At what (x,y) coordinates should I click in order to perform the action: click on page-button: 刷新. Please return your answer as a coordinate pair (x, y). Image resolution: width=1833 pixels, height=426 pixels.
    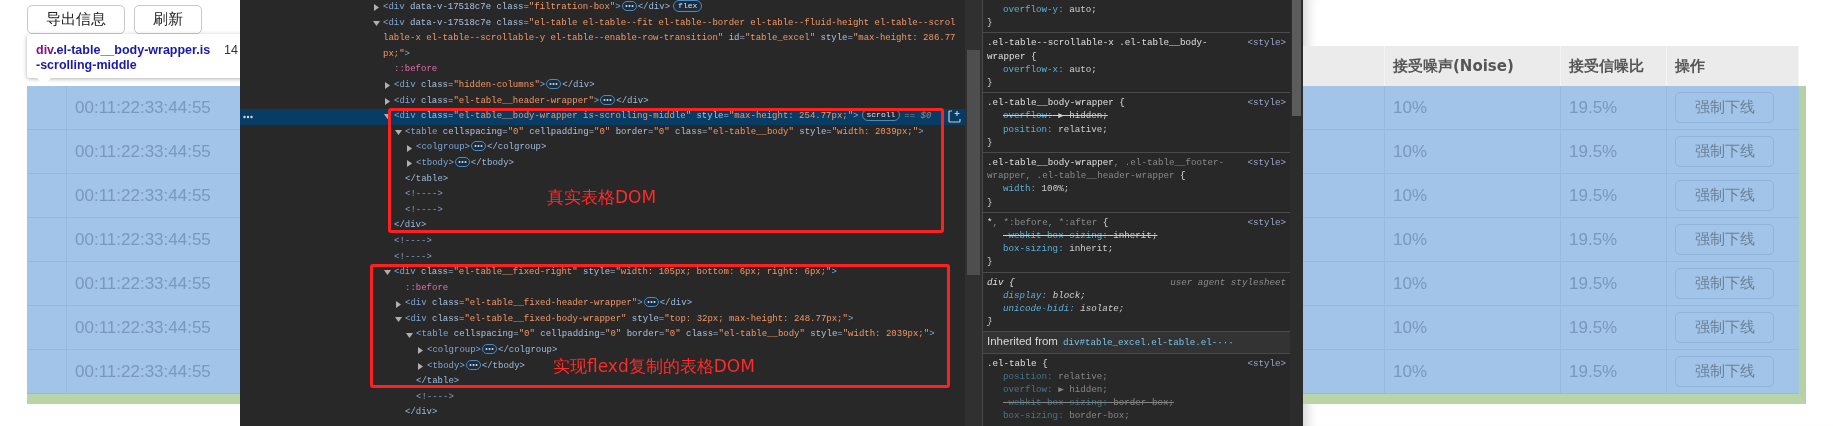
    Looking at the image, I should click on (168, 19).